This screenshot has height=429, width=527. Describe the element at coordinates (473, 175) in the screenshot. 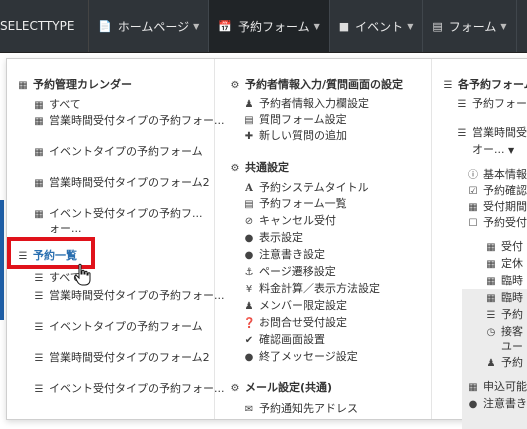

I see `info-icon: ⓘ` at that location.